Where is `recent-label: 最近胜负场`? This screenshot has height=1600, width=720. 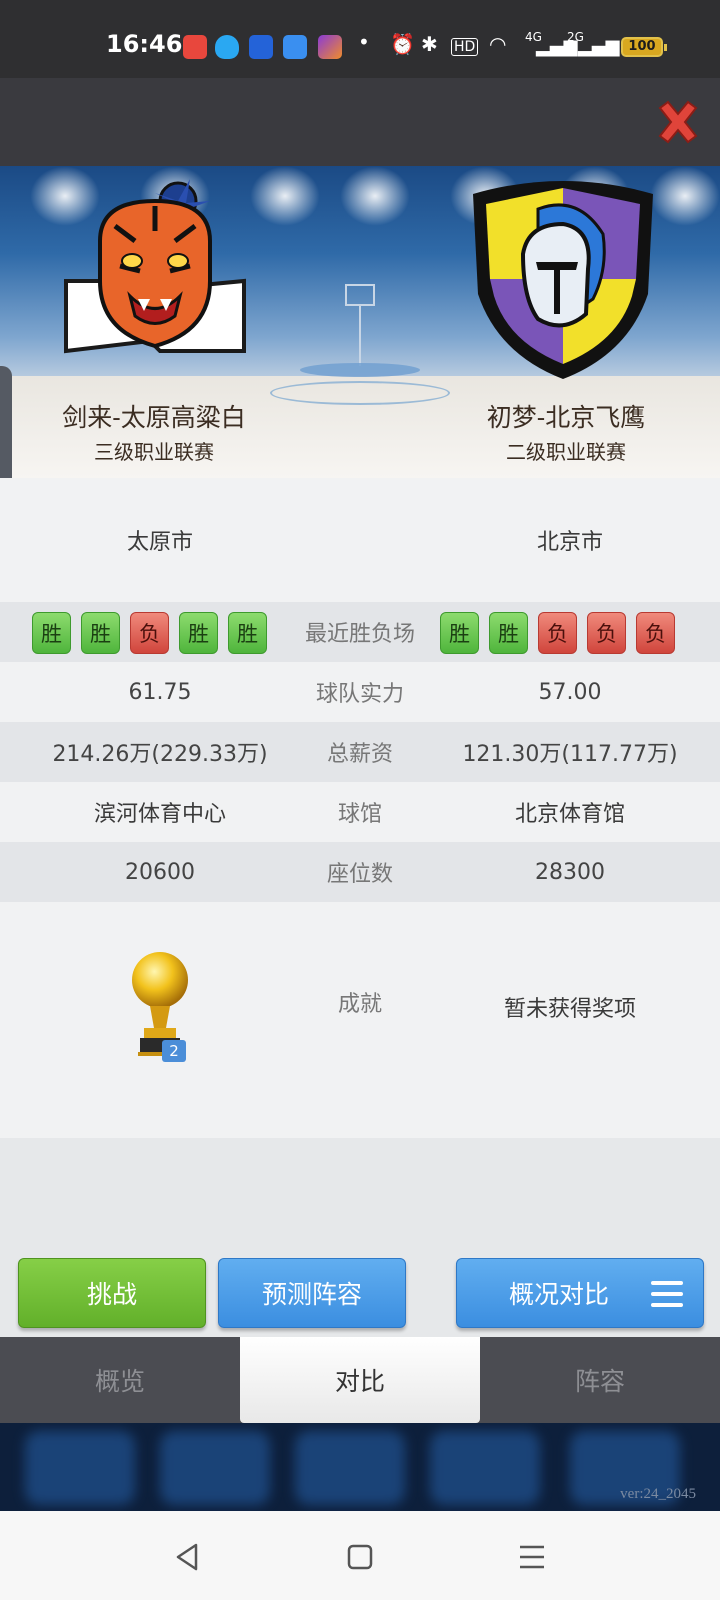 recent-label: 最近胜负场 is located at coordinates (359, 634).